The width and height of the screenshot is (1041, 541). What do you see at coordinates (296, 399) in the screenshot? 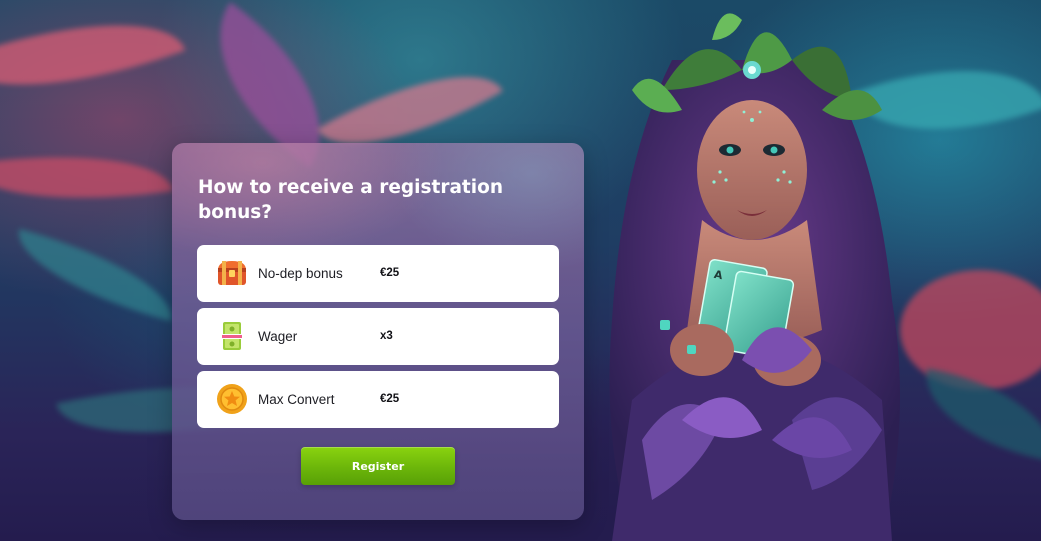
I see `bonus-row-label: Max Convert` at bounding box center [296, 399].